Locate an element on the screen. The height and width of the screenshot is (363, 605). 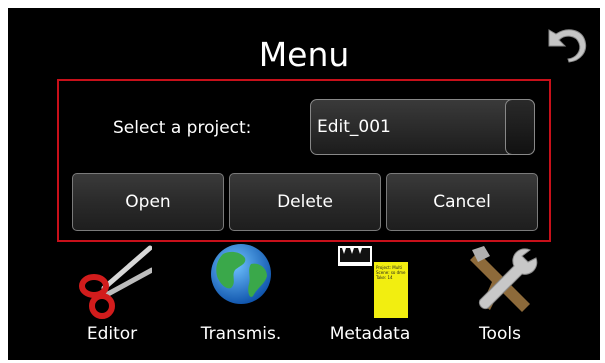
app-tools: Tools is located at coordinates (500, 300).